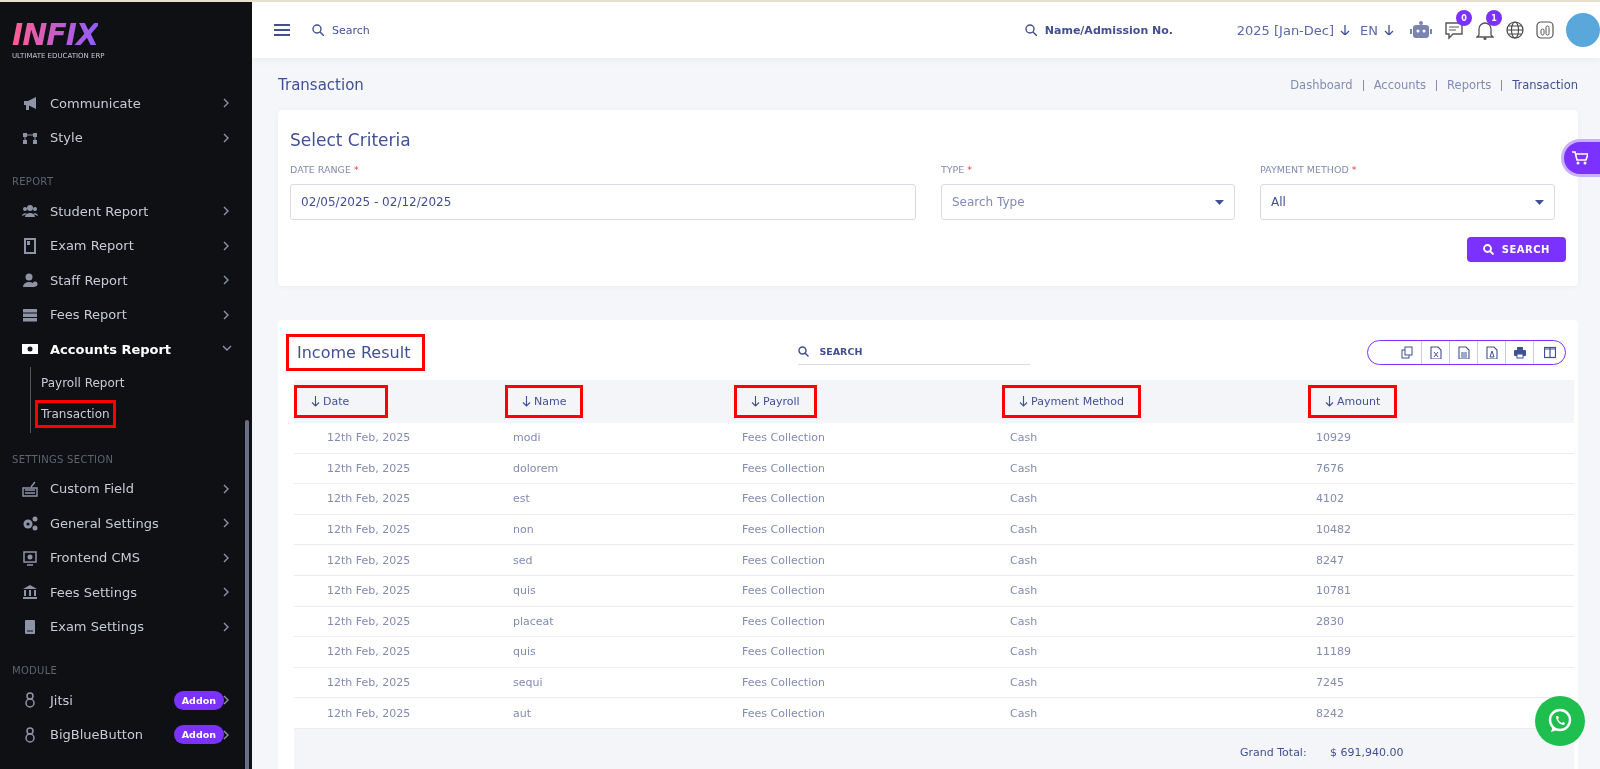  Describe the element at coordinates (1545, 30) in the screenshot. I see `chart-icon` at that location.